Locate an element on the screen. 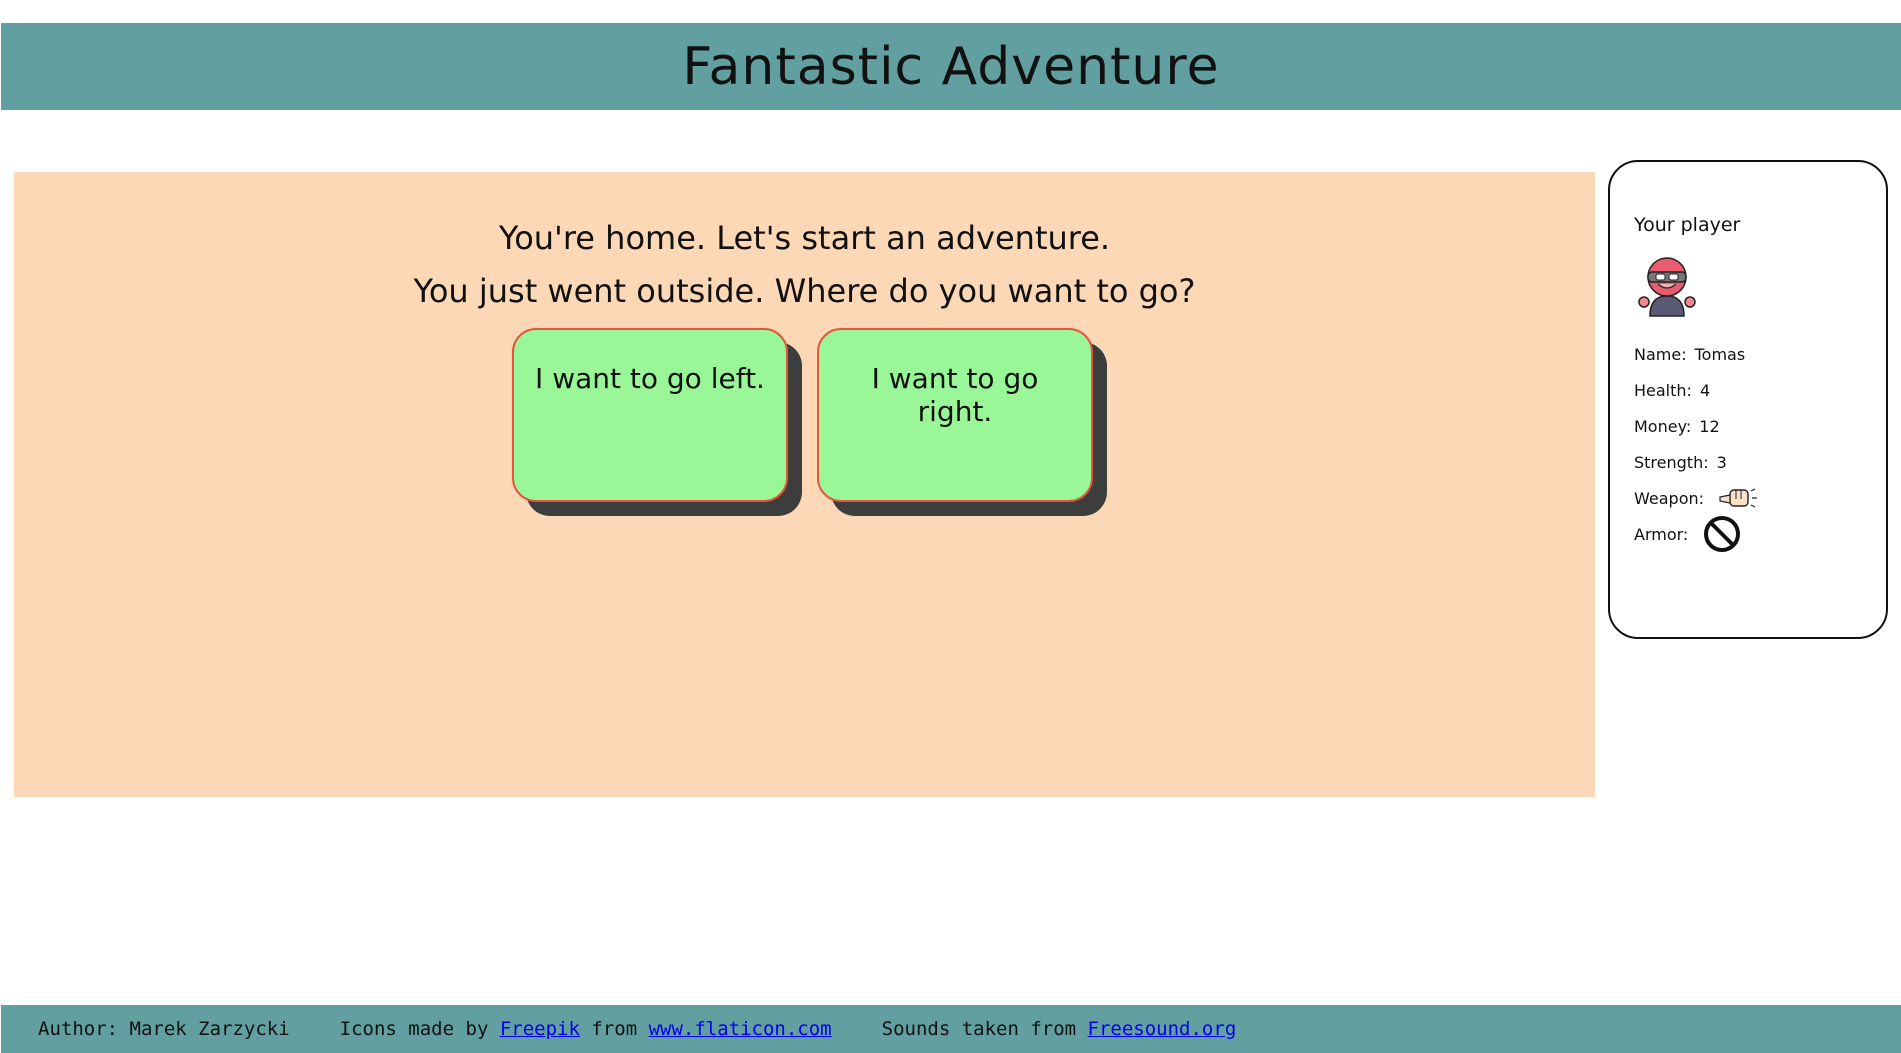  player-health-label: Health: is located at coordinates (1663, 390).